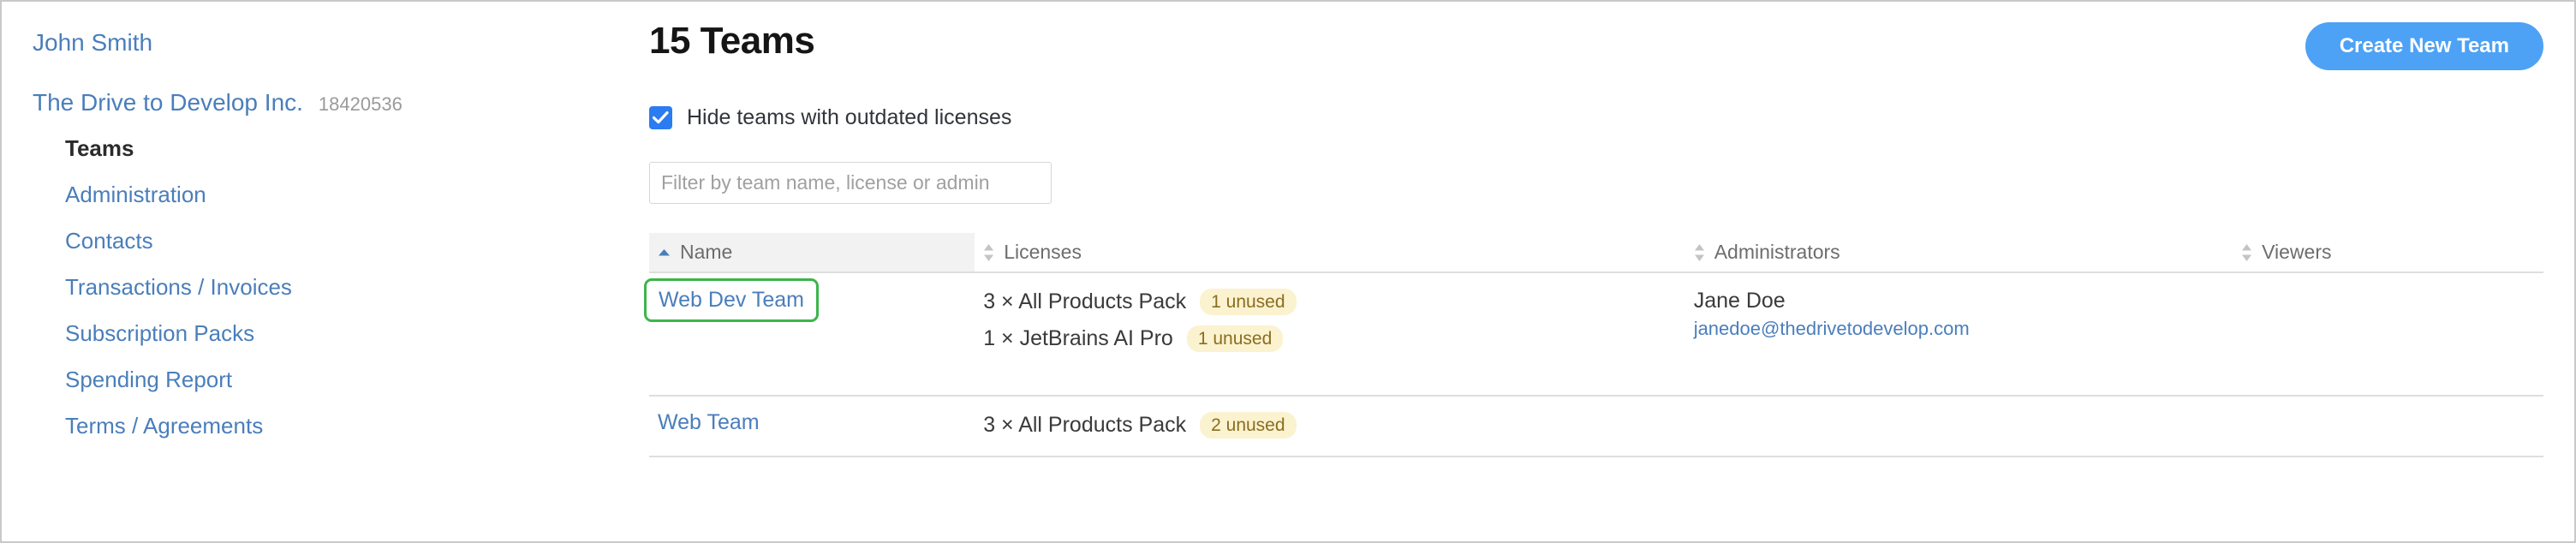 This screenshot has width=2576, height=543. I want to click on cell-team-name: Web Dev Team, so click(810, 334).